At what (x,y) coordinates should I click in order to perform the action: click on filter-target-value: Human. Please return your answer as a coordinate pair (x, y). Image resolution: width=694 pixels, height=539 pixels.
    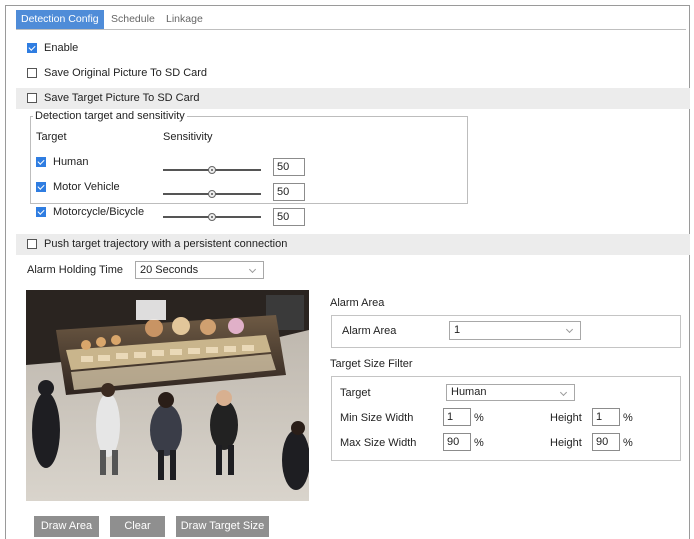
    Looking at the image, I should click on (469, 392).